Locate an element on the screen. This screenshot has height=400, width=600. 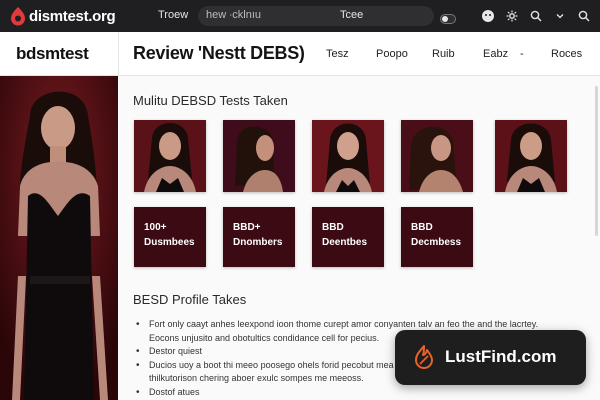
stat-tile: 100+ Dusmbees is located at coordinates (170, 237).